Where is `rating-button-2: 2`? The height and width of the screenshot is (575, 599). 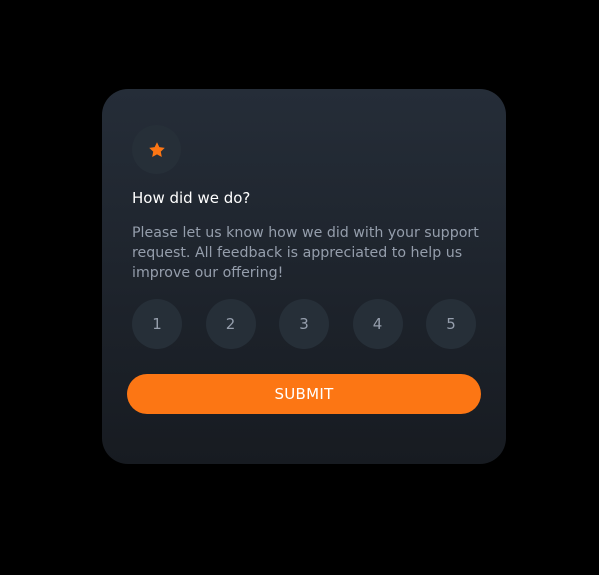
rating-button-2: 2 is located at coordinates (230, 324).